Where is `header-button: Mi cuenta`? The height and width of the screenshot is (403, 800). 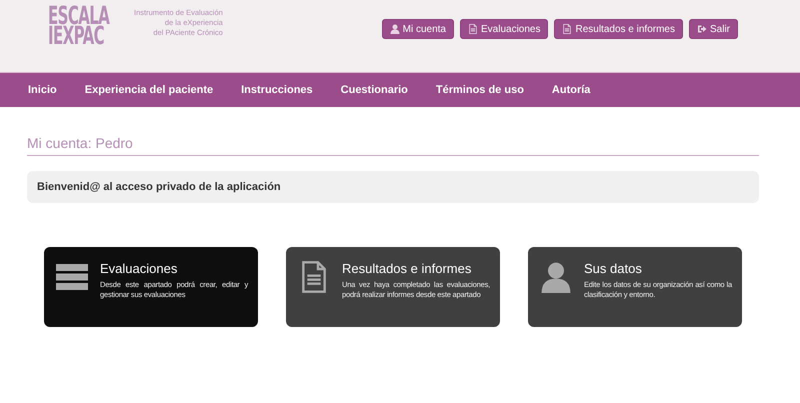
header-button: Mi cuenta is located at coordinates (418, 29).